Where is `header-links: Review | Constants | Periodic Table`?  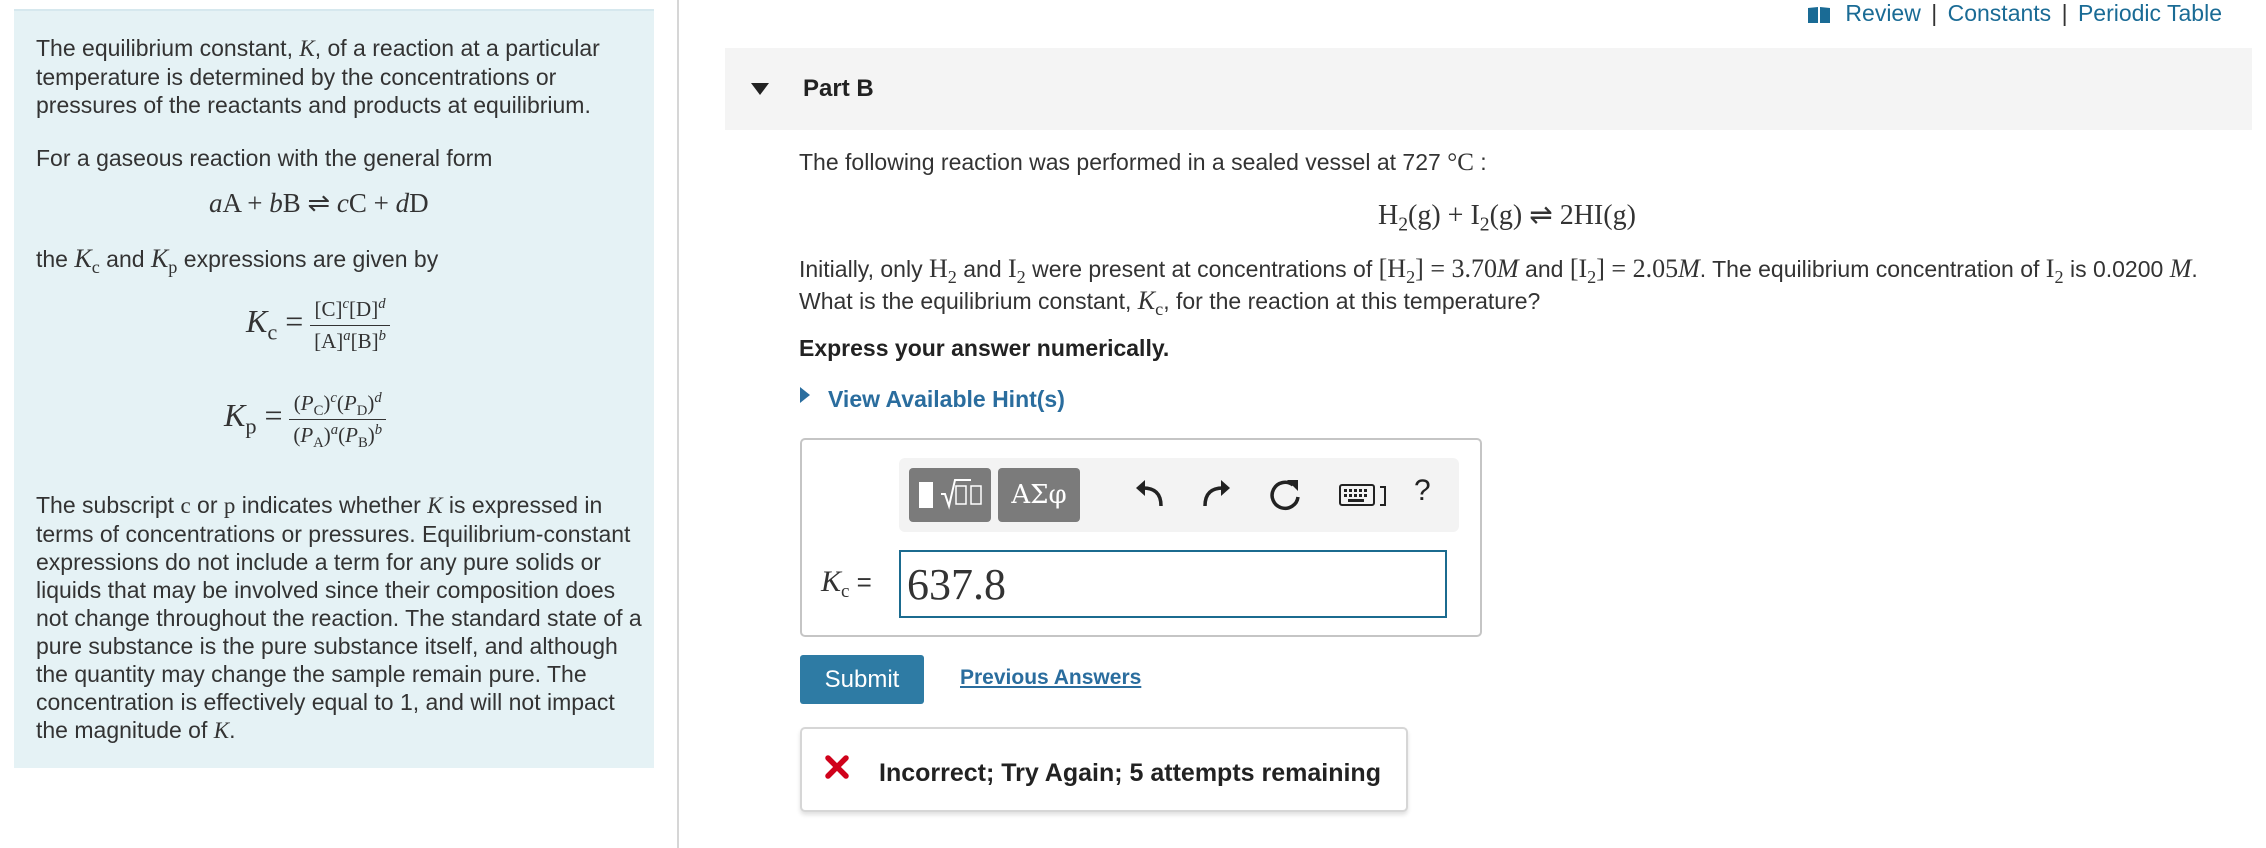
header-links: Review | Constants | Periodic Table is located at coordinates (2014, 13).